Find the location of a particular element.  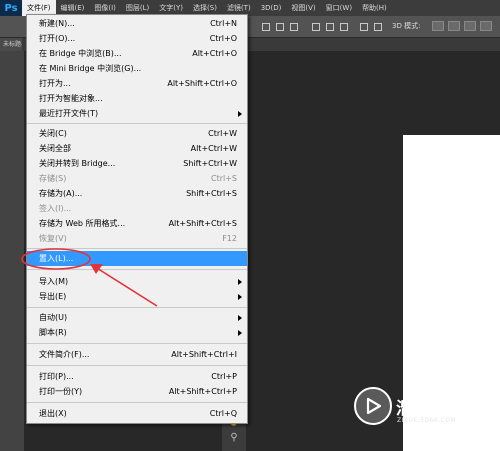

distribute-right-icon is located at coordinates (378, 27).